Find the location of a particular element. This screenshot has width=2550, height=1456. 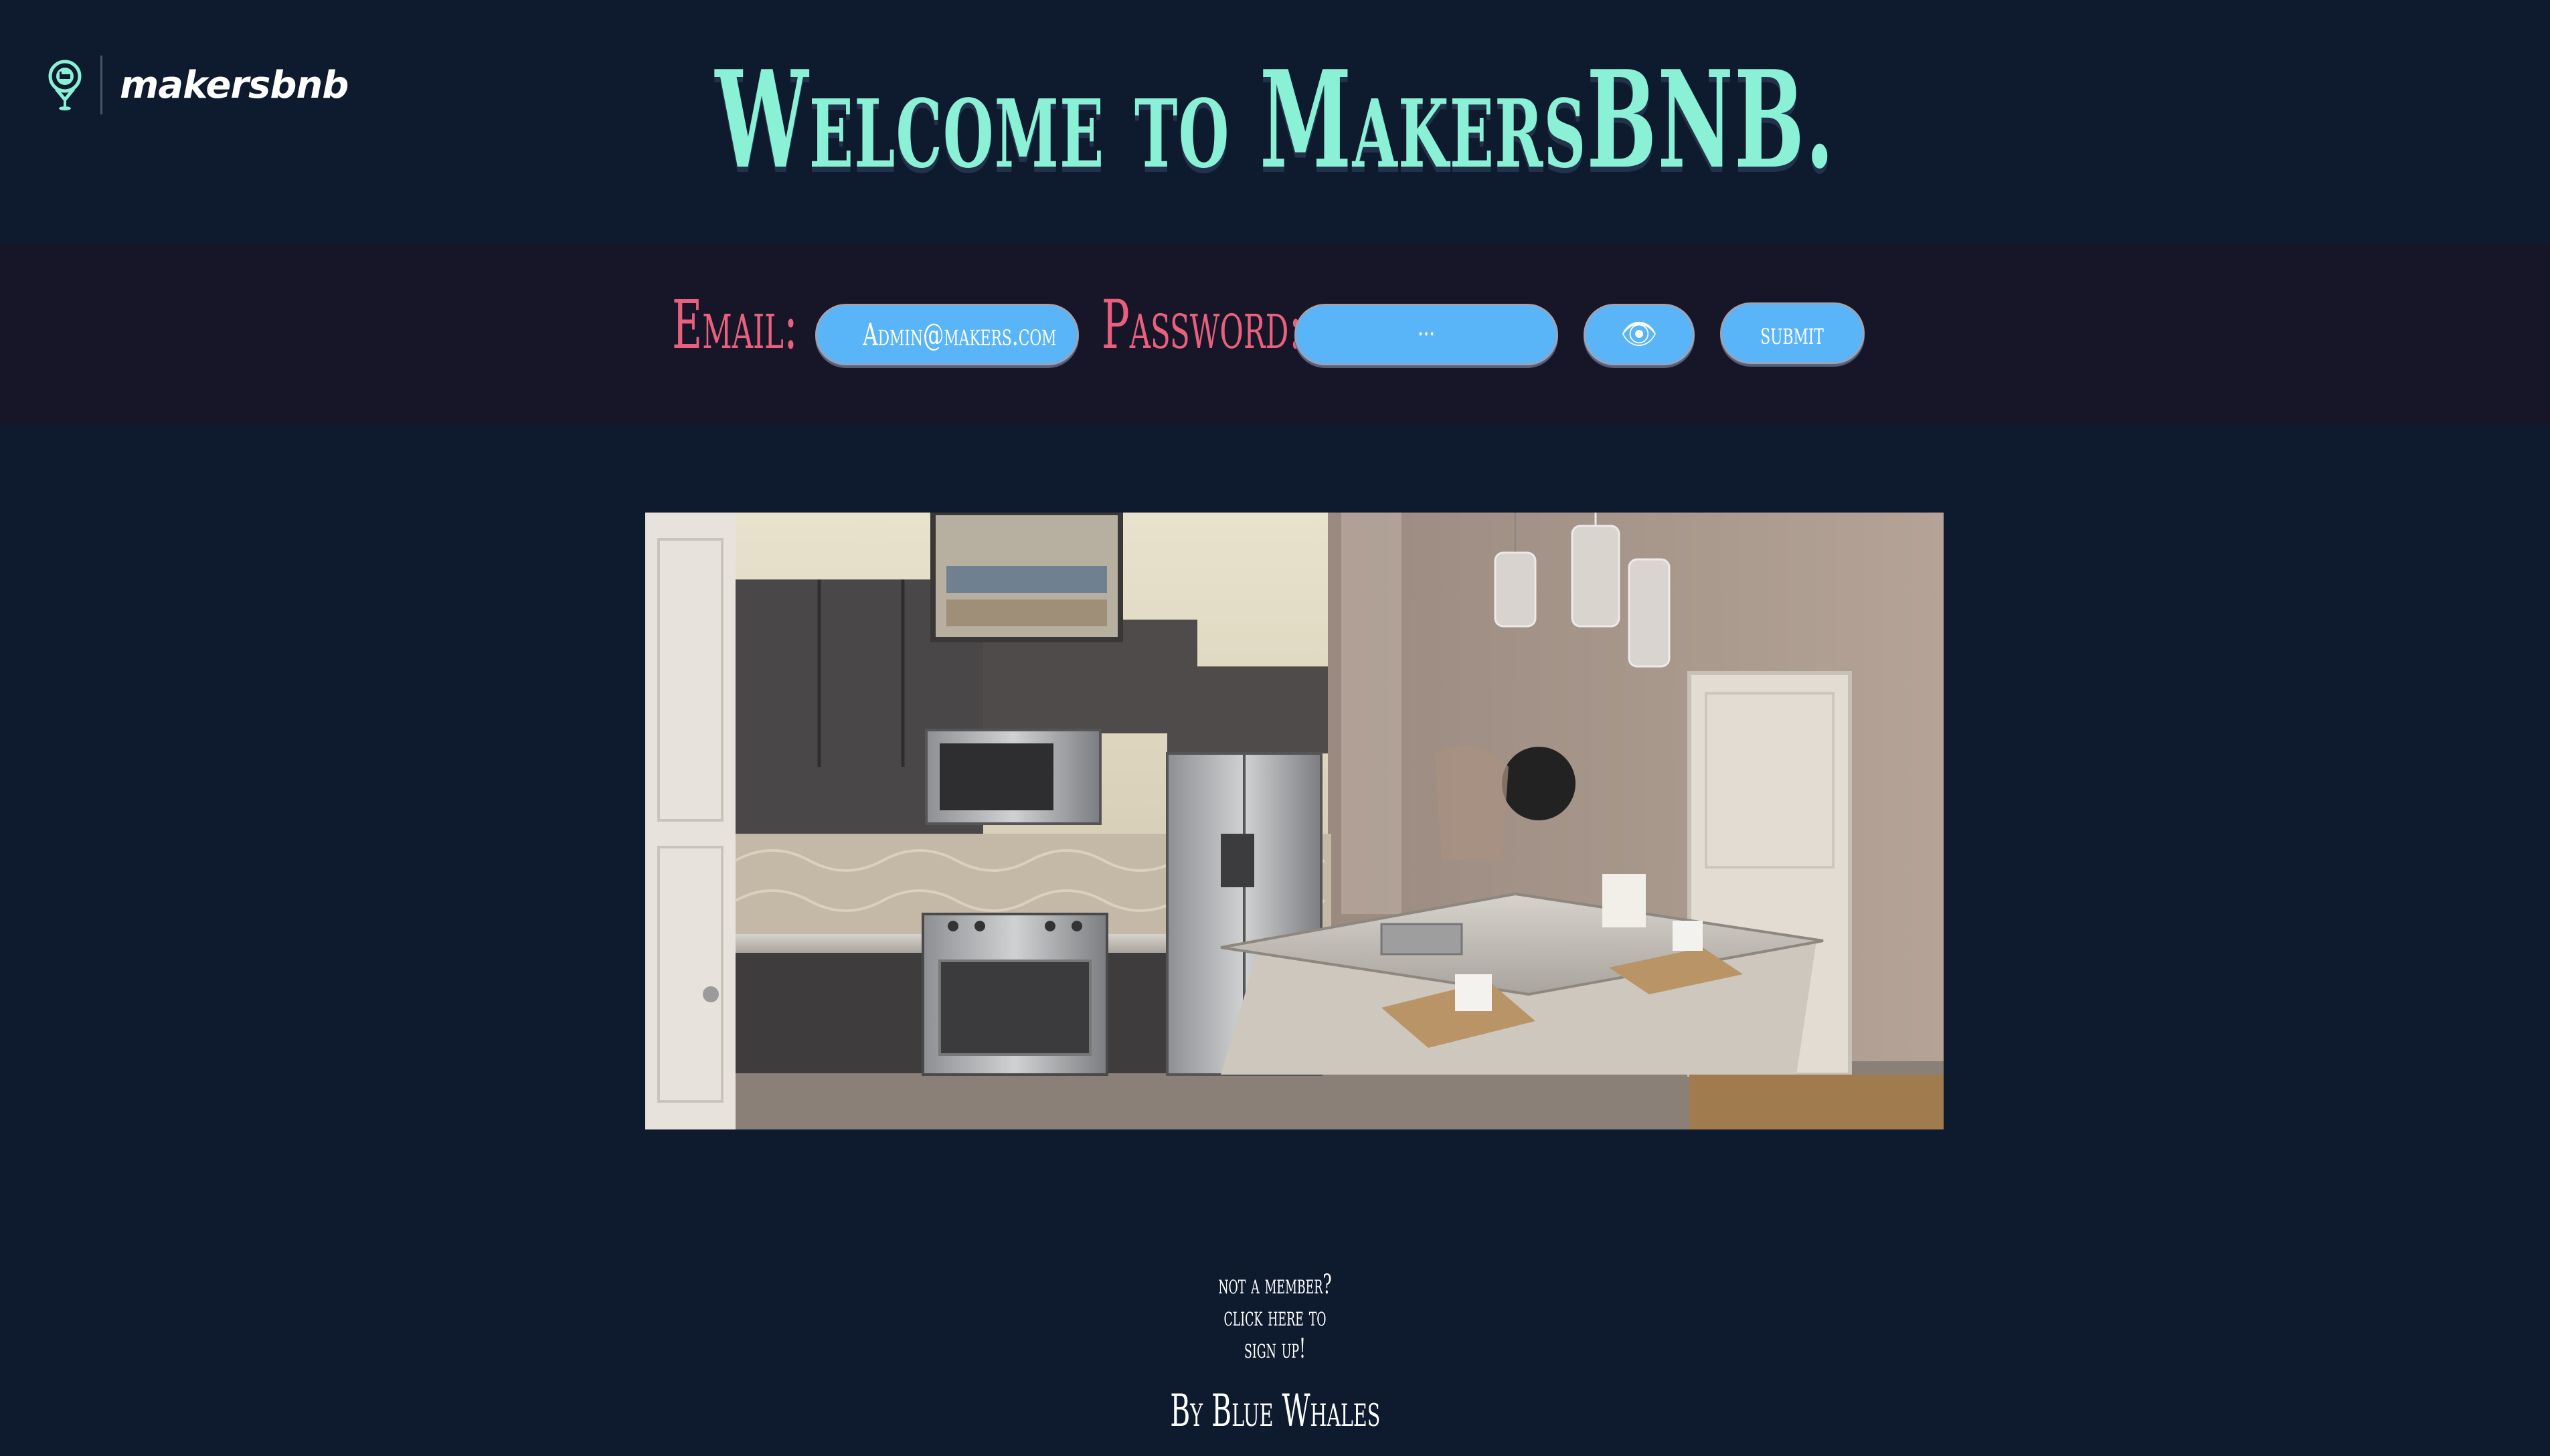

signup-link: not a member? click here to sign up! is located at coordinates (1275, 1317).